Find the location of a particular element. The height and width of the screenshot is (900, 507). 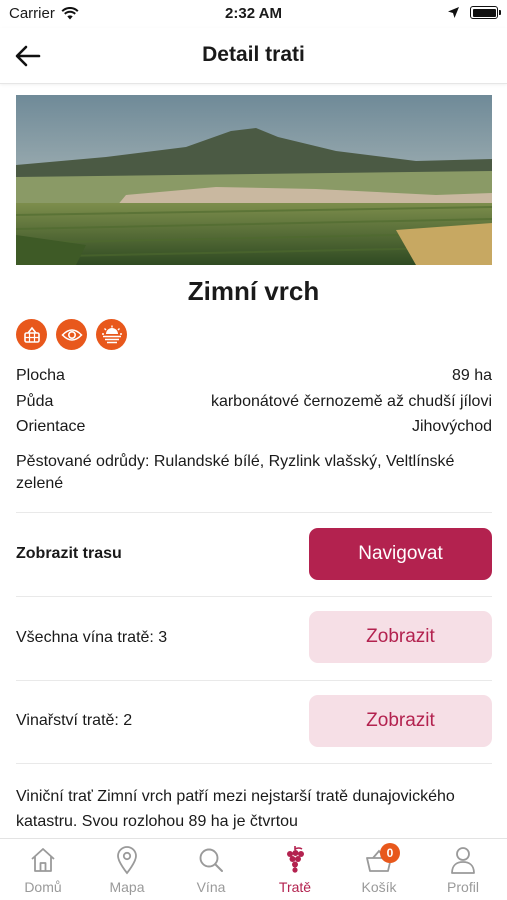

page-title: Detail trati is located at coordinates (253, 54).